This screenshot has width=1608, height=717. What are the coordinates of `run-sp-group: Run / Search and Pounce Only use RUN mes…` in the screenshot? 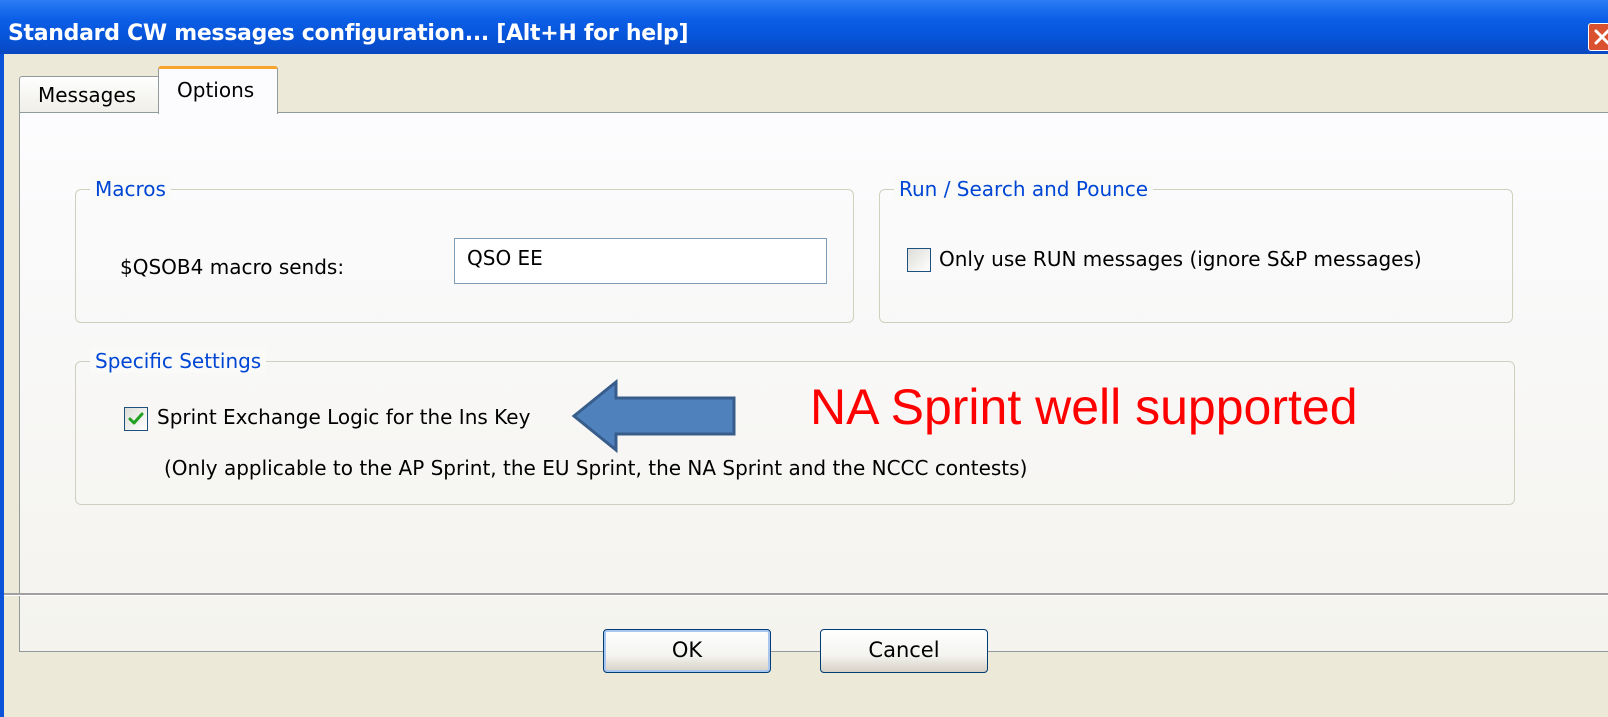 It's located at (1196, 250).